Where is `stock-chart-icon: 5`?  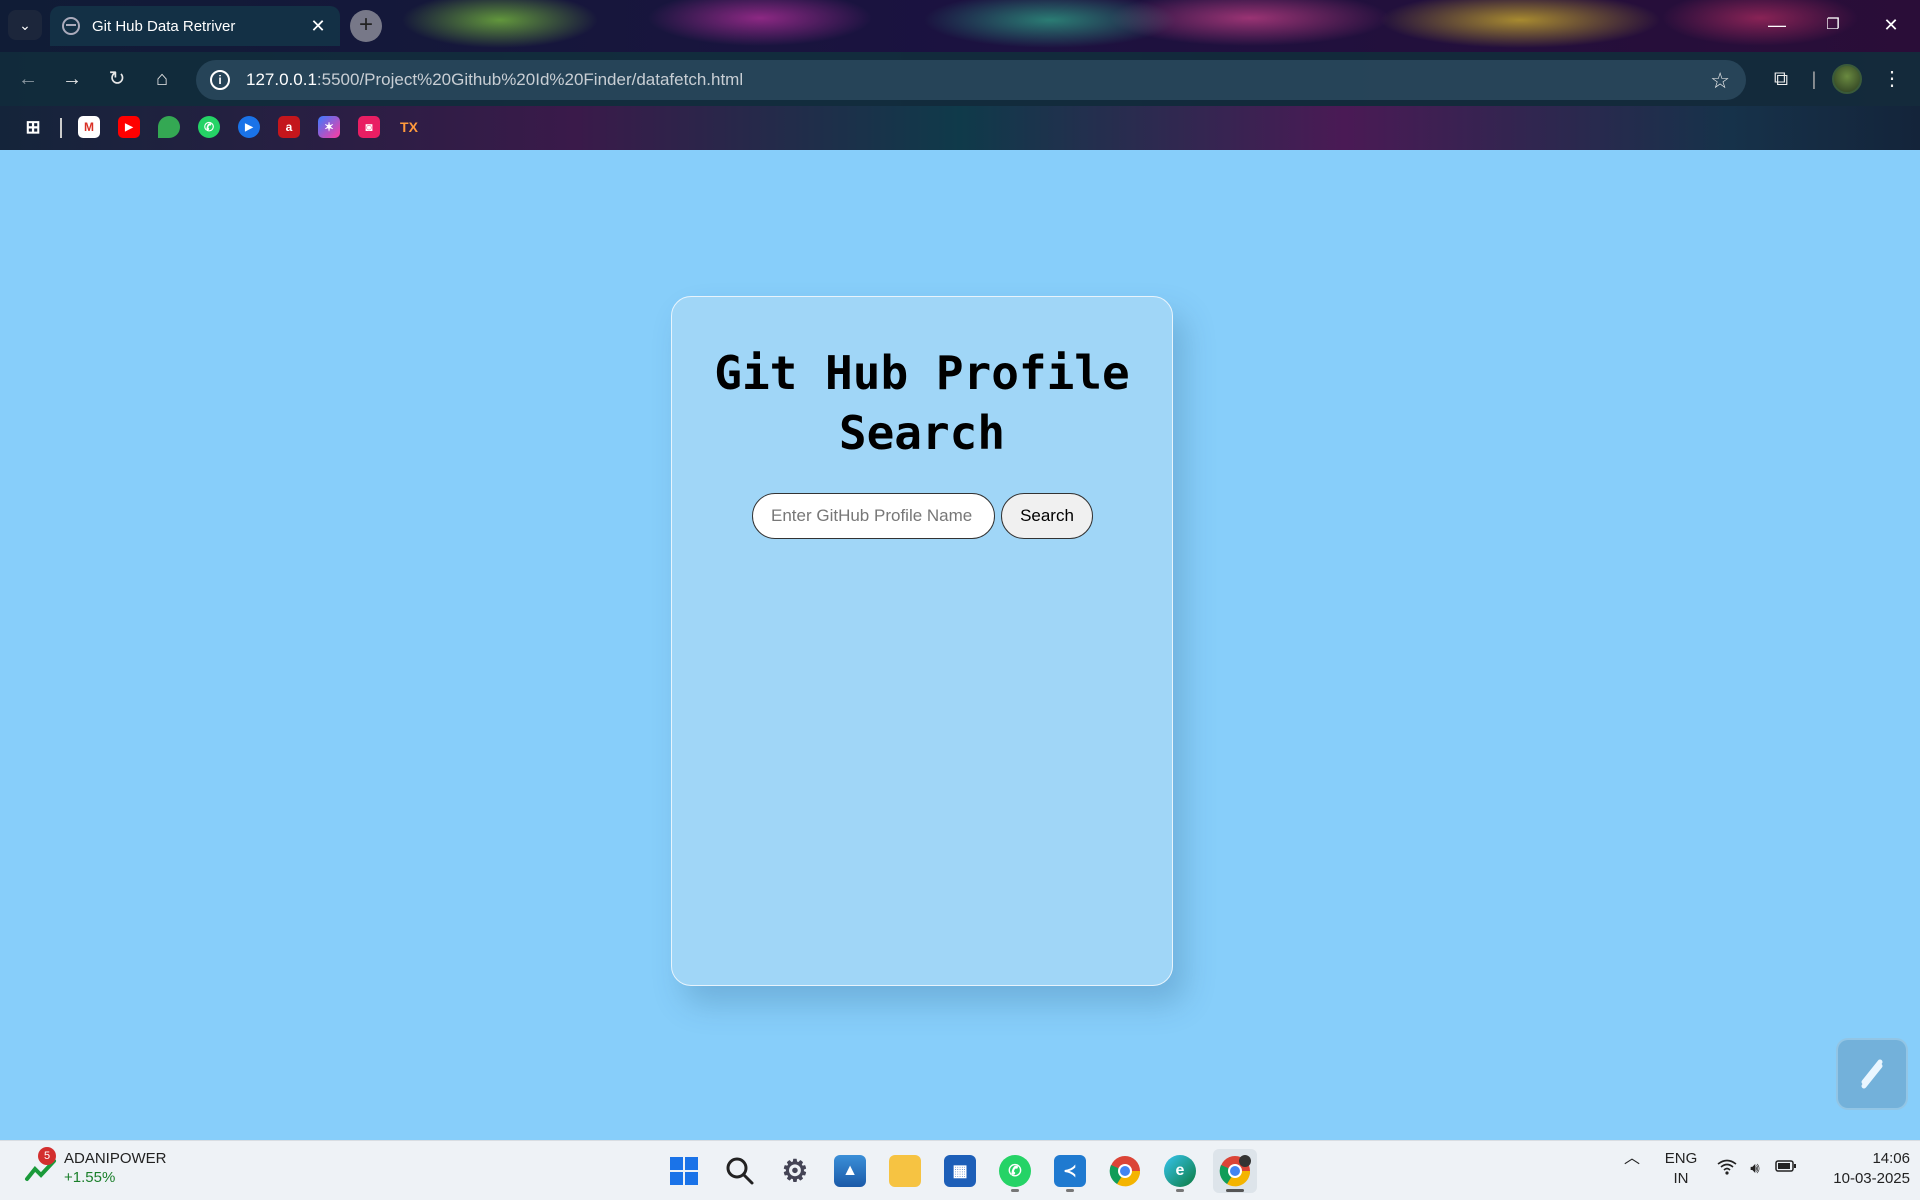 stock-chart-icon: 5 is located at coordinates (41, 1166).